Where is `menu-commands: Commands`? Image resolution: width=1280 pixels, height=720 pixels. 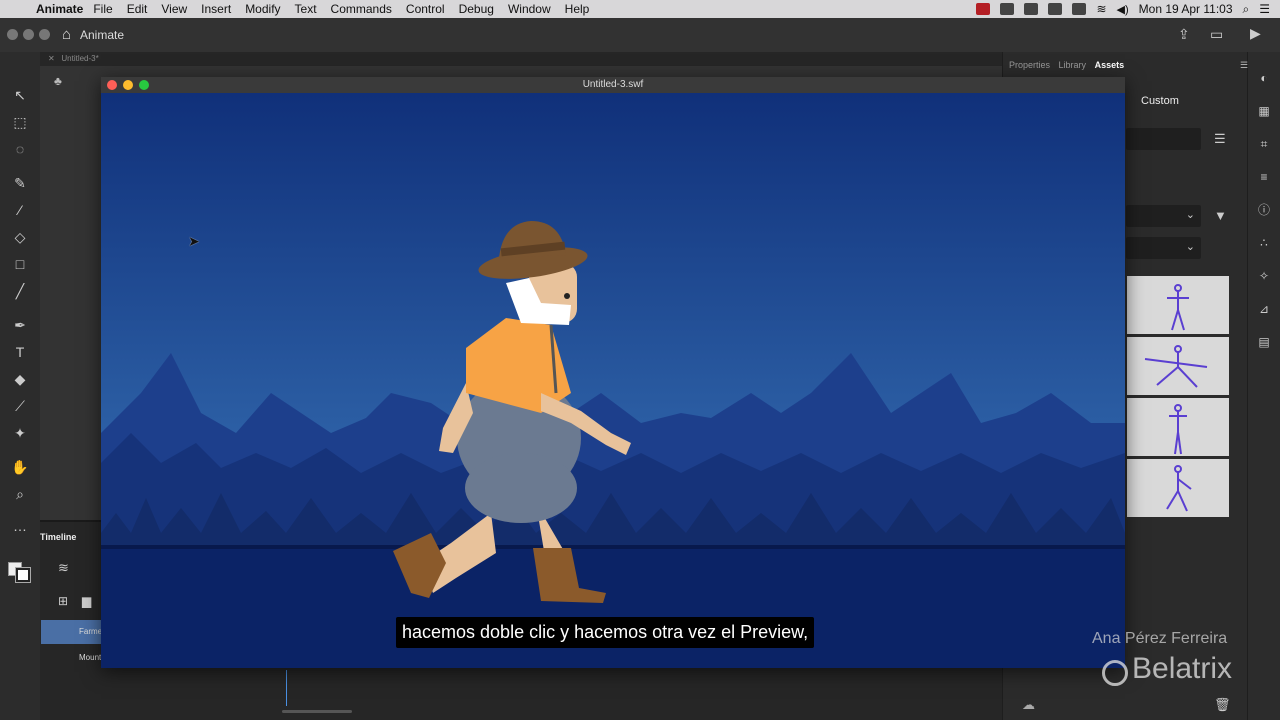 menu-commands: Commands is located at coordinates (361, 9).